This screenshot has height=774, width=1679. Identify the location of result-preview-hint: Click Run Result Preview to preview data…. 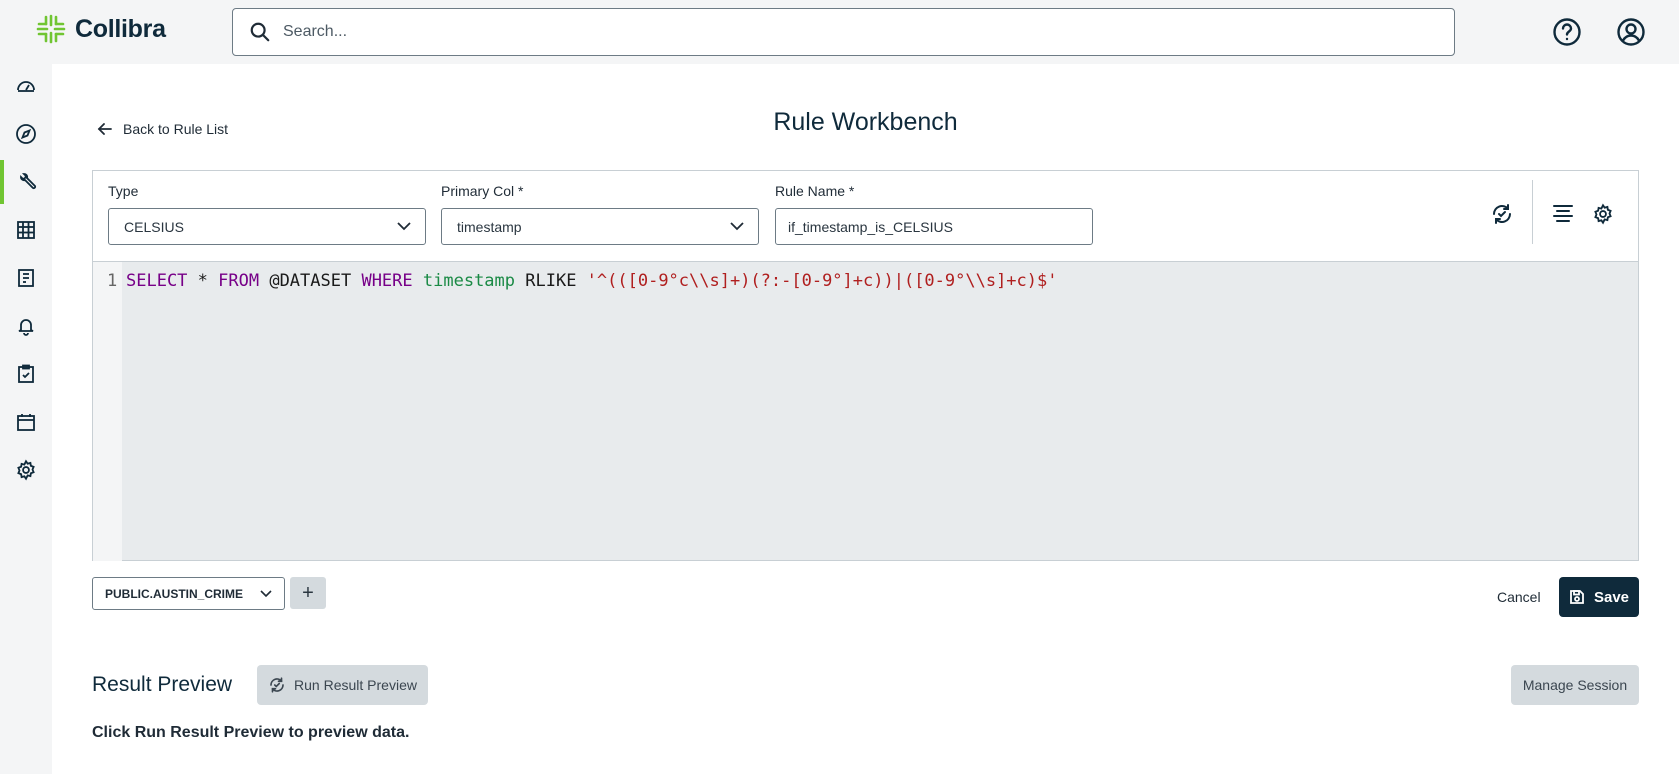
(251, 732).